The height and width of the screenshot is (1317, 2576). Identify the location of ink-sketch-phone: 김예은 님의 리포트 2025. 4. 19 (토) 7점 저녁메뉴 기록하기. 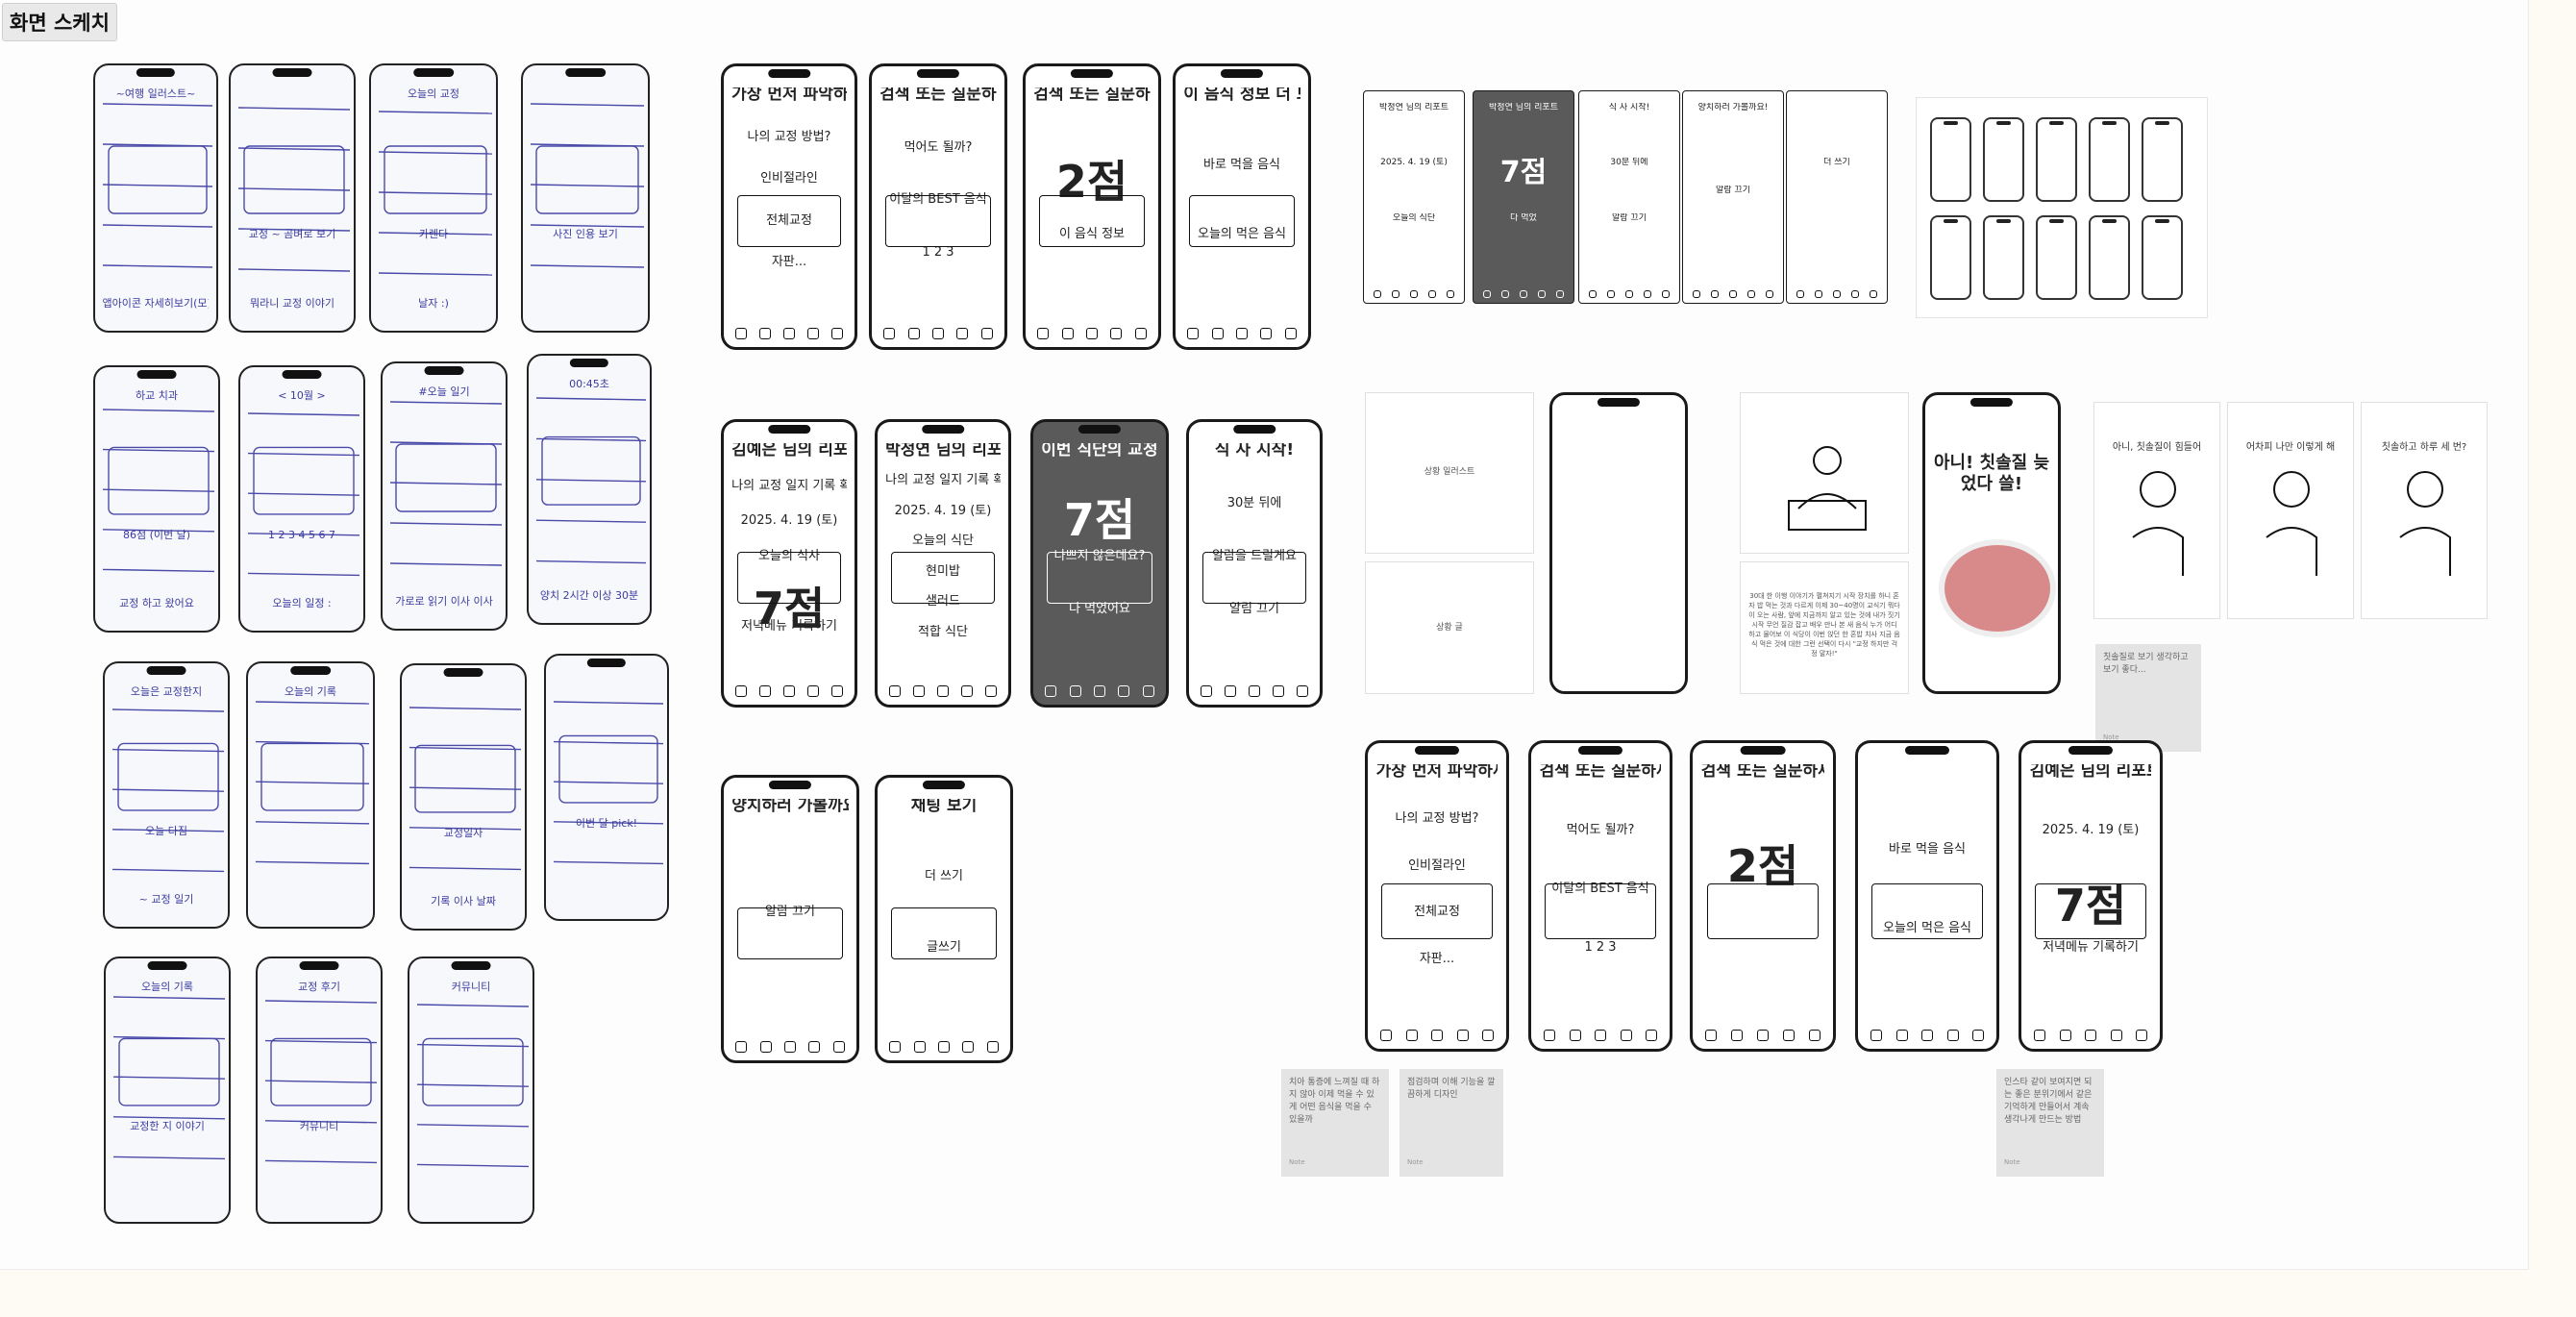
(2091, 896).